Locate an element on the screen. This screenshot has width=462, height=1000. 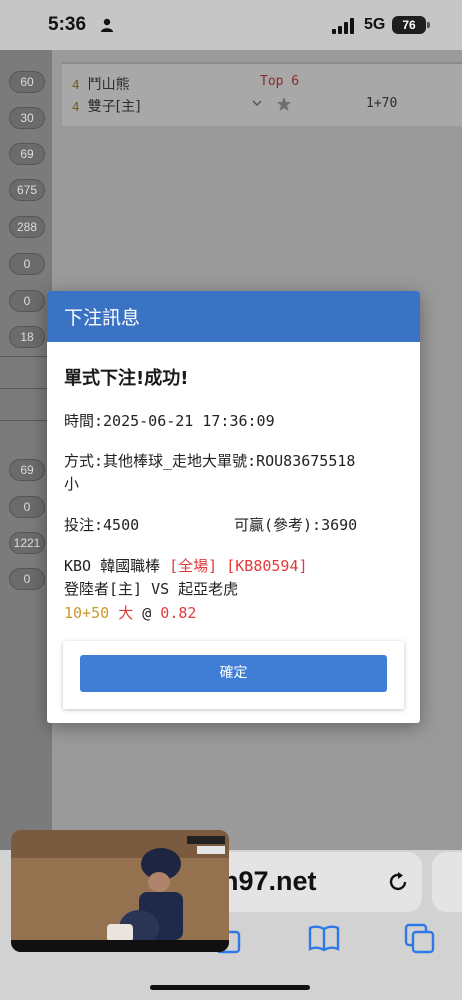
side-count: 18 is located at coordinates (27, 337).